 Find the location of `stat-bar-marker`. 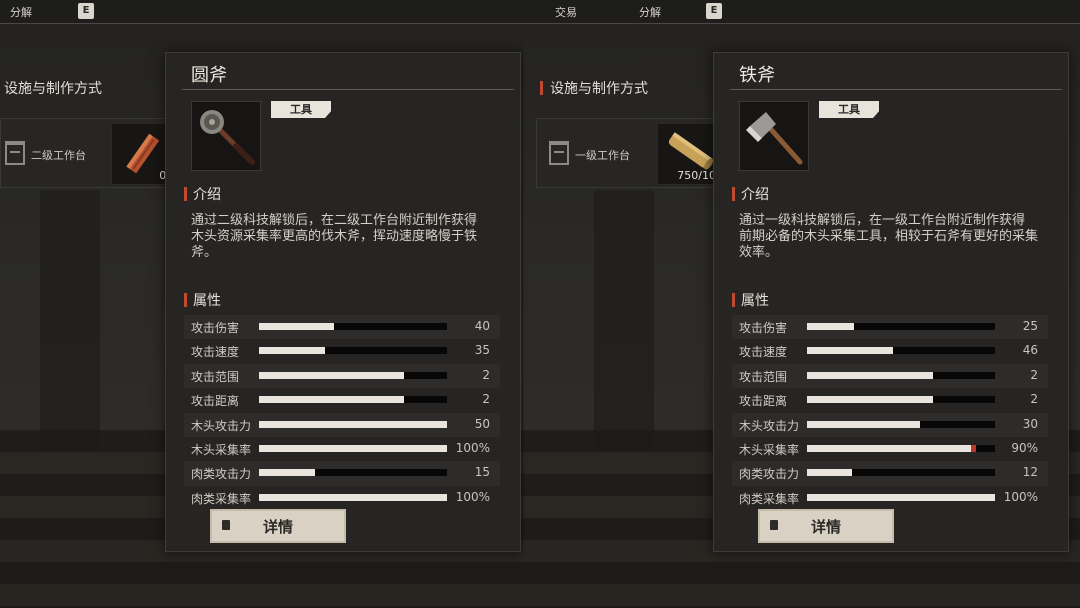

stat-bar-marker is located at coordinates (974, 448).